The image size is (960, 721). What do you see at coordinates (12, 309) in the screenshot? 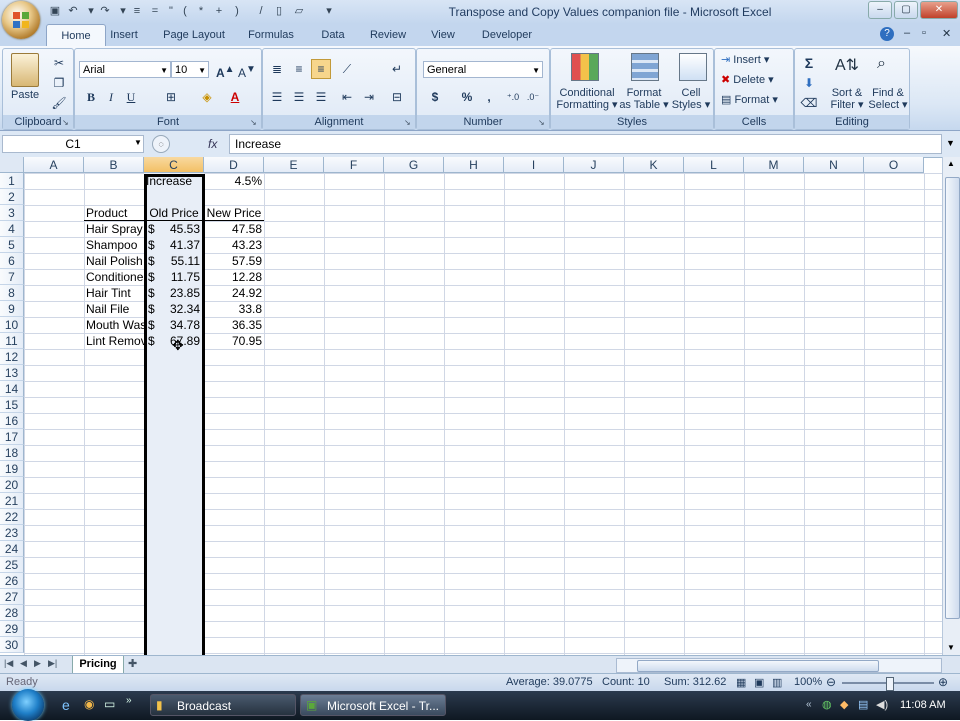
I see `row-header-9: 9` at bounding box center [12, 309].